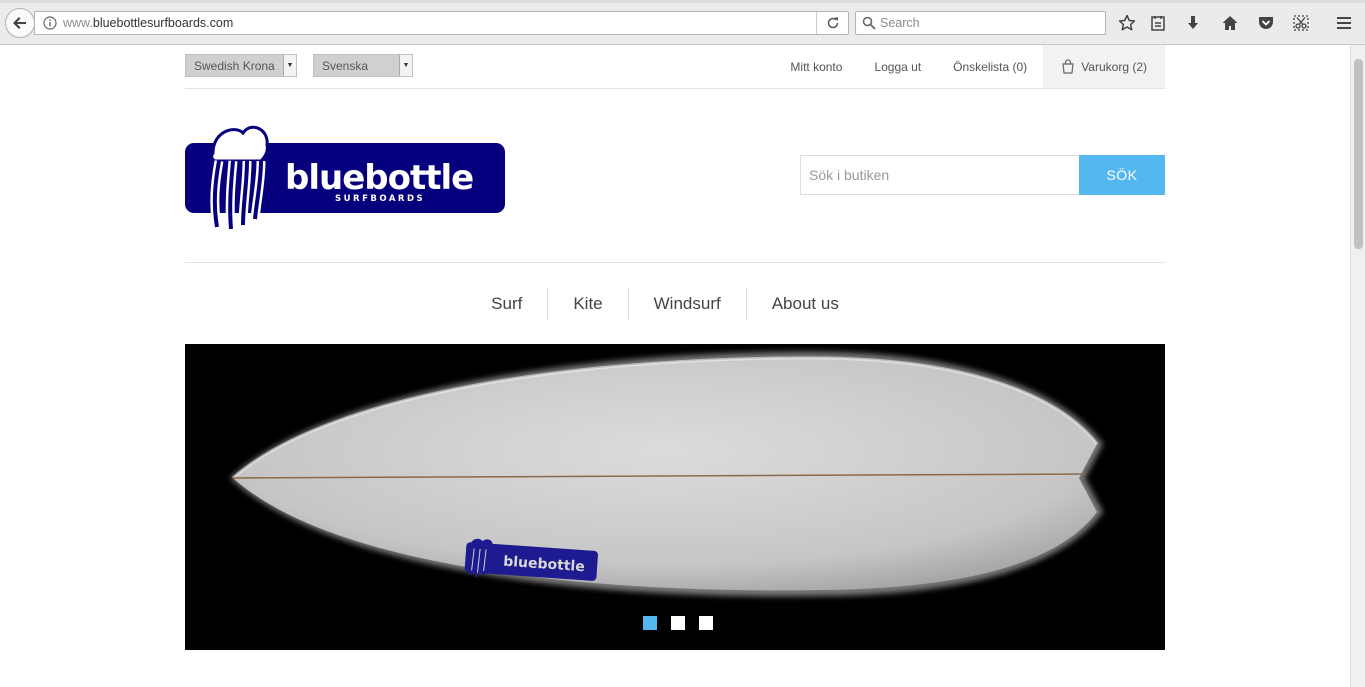 This screenshot has width=1365, height=687. What do you see at coordinates (380, 199) in the screenshot?
I see `logo-subtitle: SURFBOARDS` at bounding box center [380, 199].